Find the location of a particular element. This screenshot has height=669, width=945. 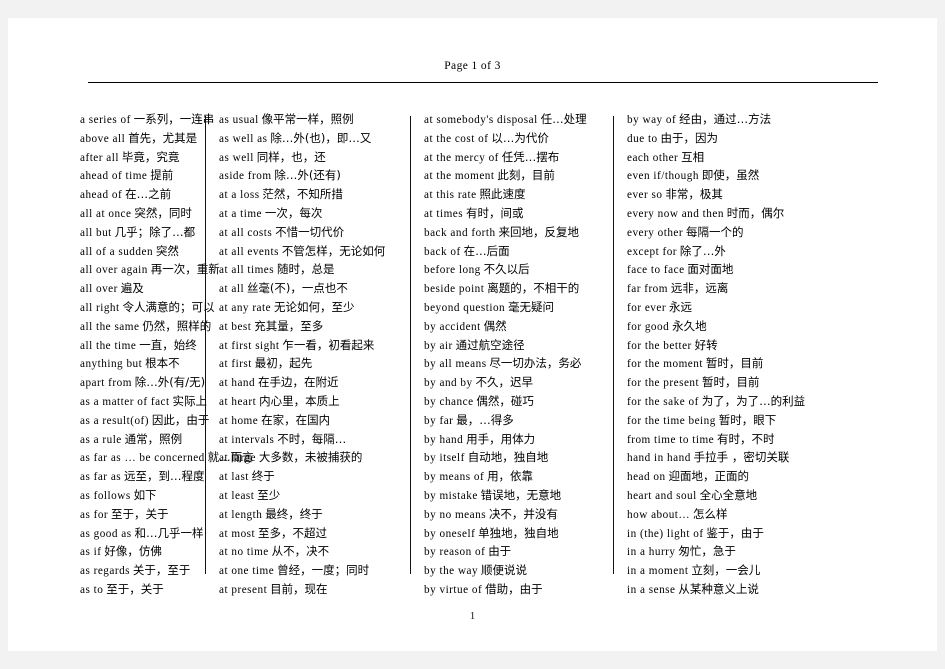

entry-term: heart and soul is located at coordinates (662, 495).